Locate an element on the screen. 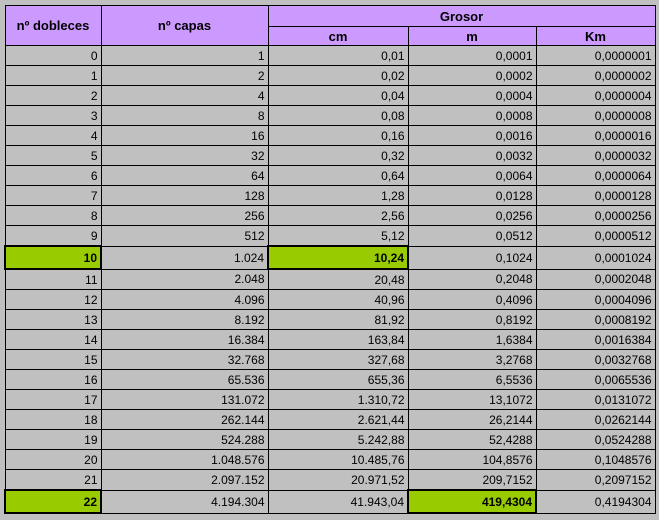 The height and width of the screenshot is (520, 659). cell-km: 0,0065536 is located at coordinates (595, 379).